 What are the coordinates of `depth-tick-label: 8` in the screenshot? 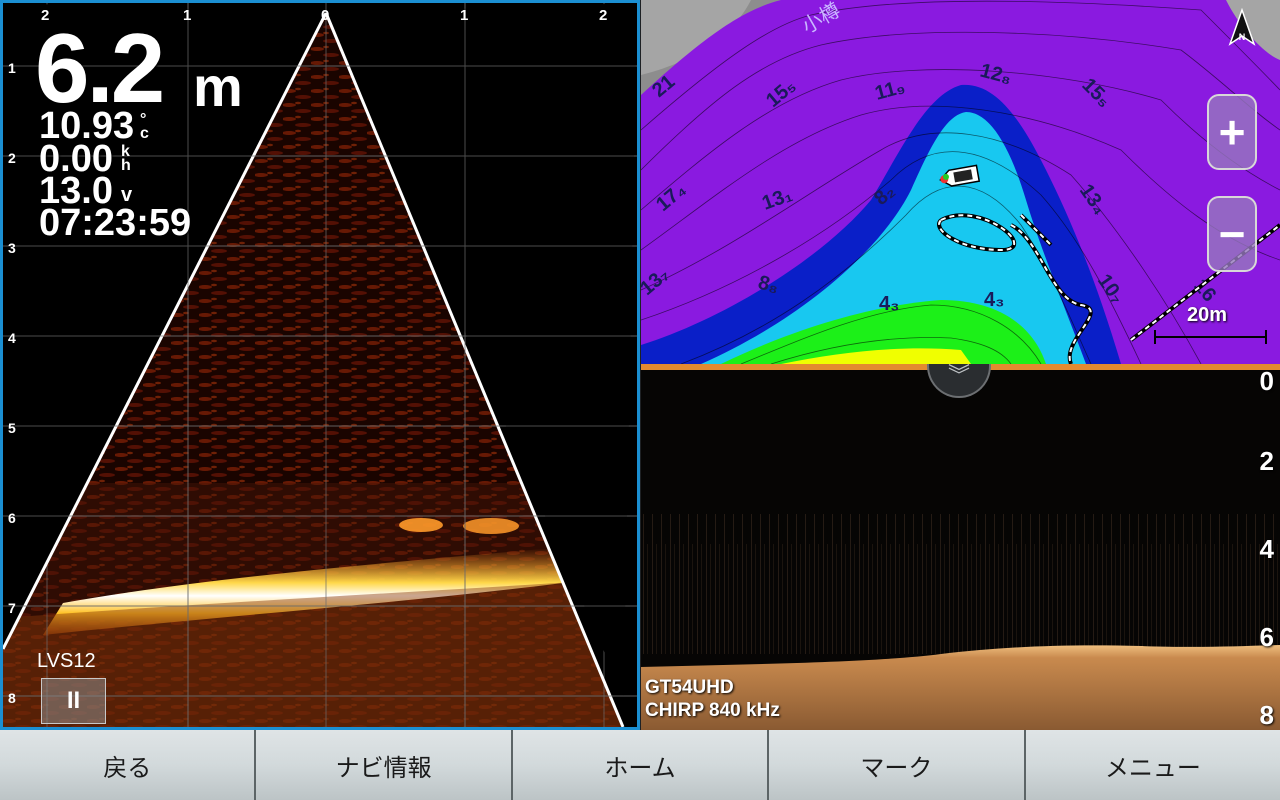 It's located at (12, 698).